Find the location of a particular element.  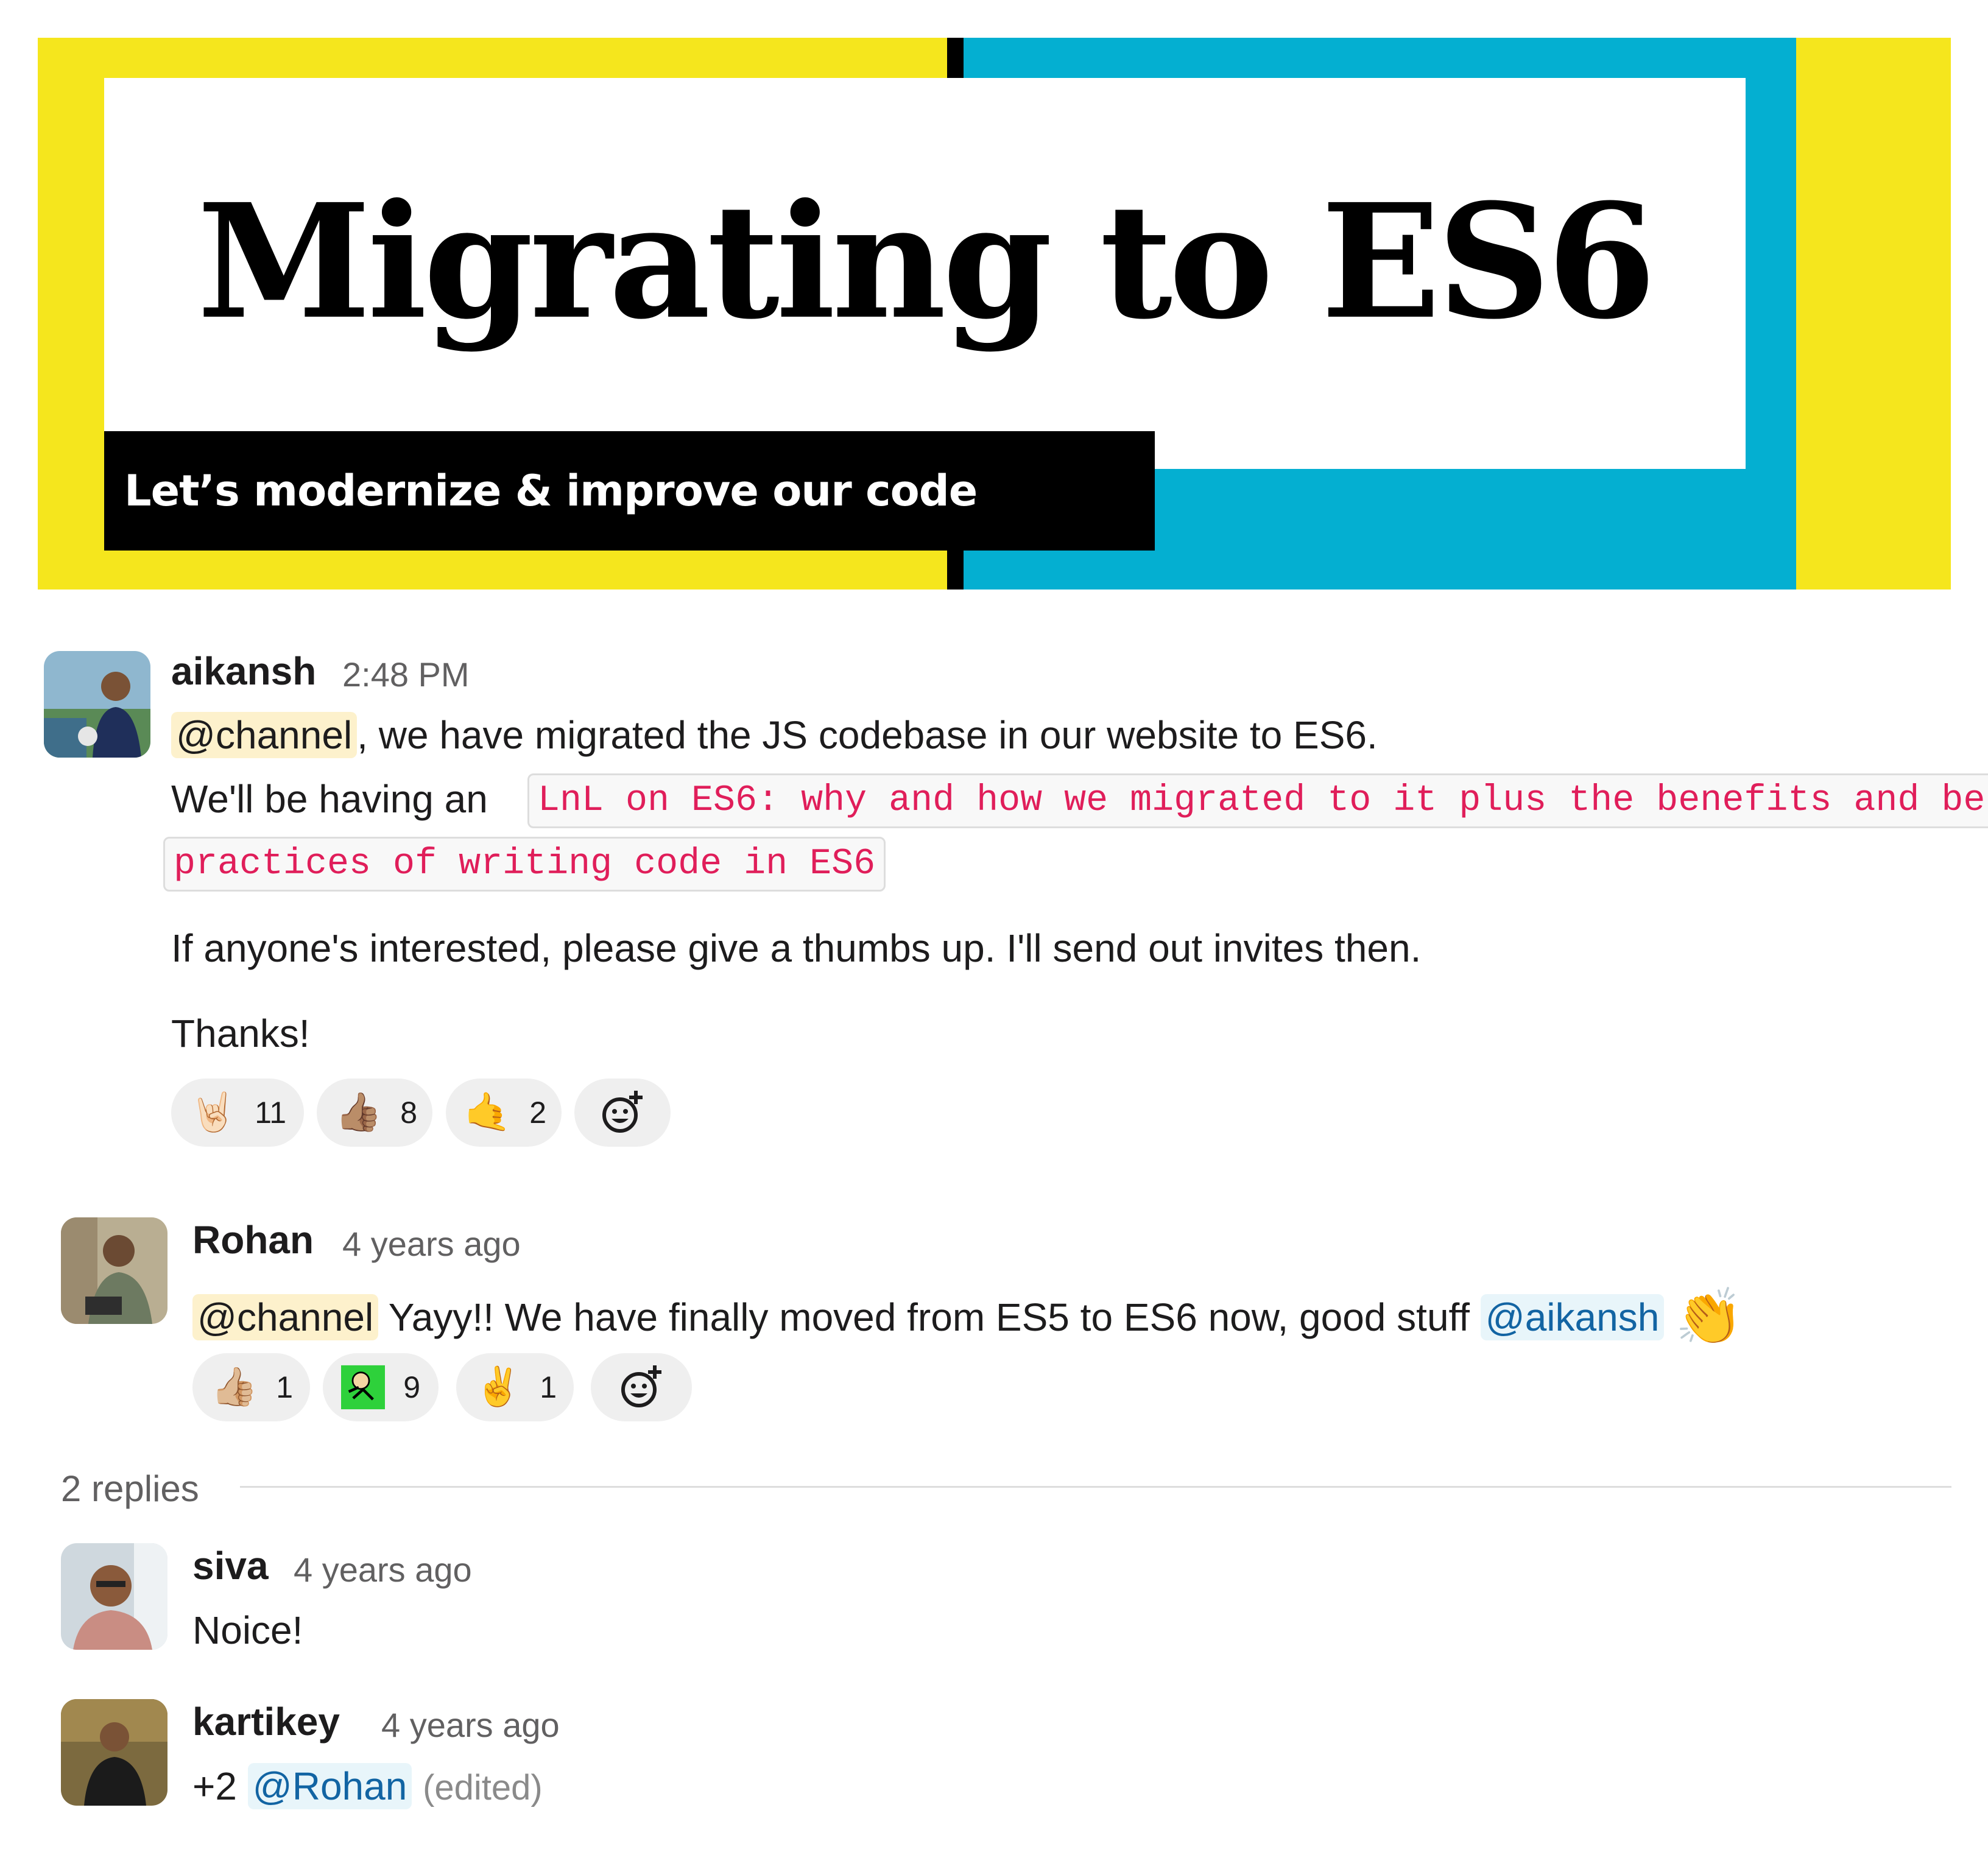

reply-line: +2 @Rohan (edited) is located at coordinates (367, 1786).